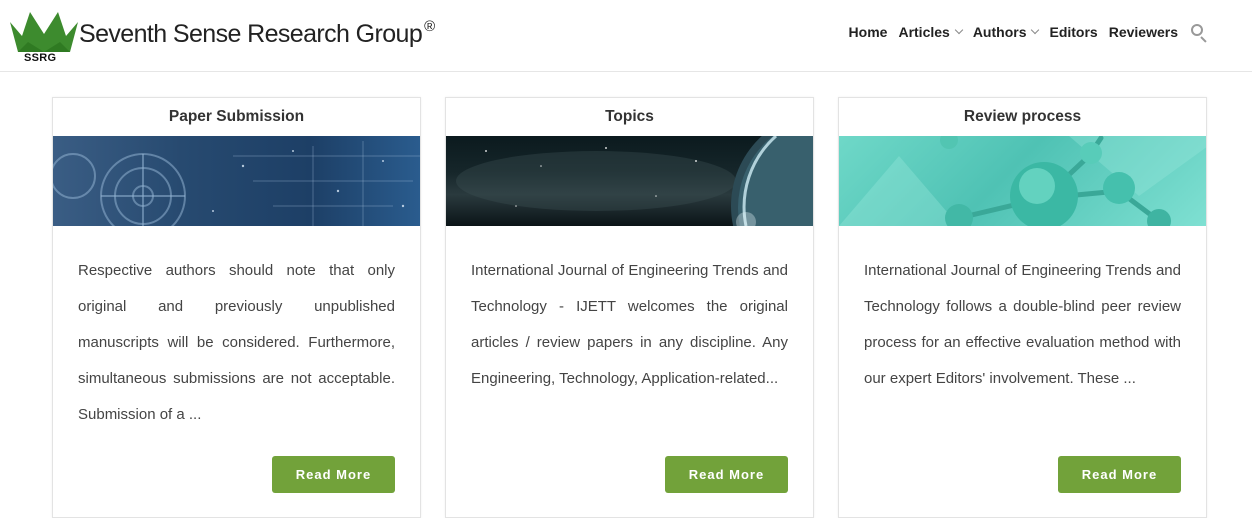 Image resolution: width=1252 pixels, height=518 pixels. I want to click on nav-reviewers: Reviewers, so click(1143, 32).